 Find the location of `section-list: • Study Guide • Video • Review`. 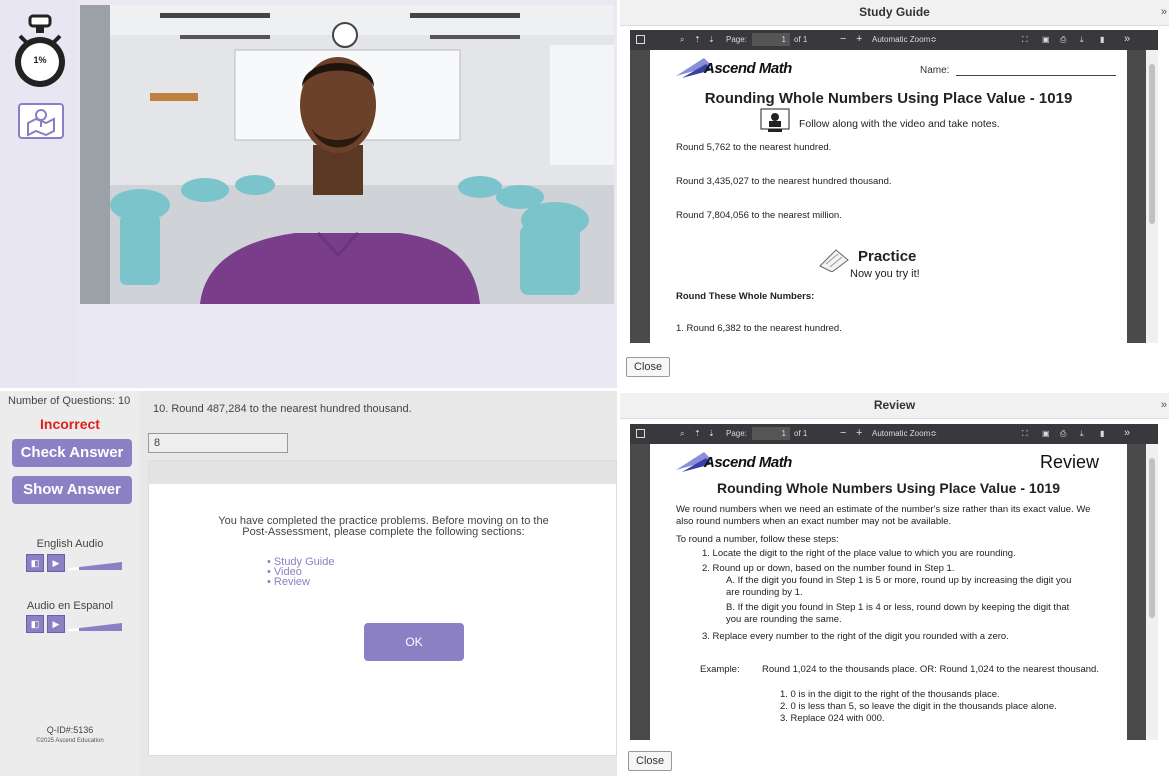

section-list: • Study Guide • Video • Review is located at coordinates (300, 572).